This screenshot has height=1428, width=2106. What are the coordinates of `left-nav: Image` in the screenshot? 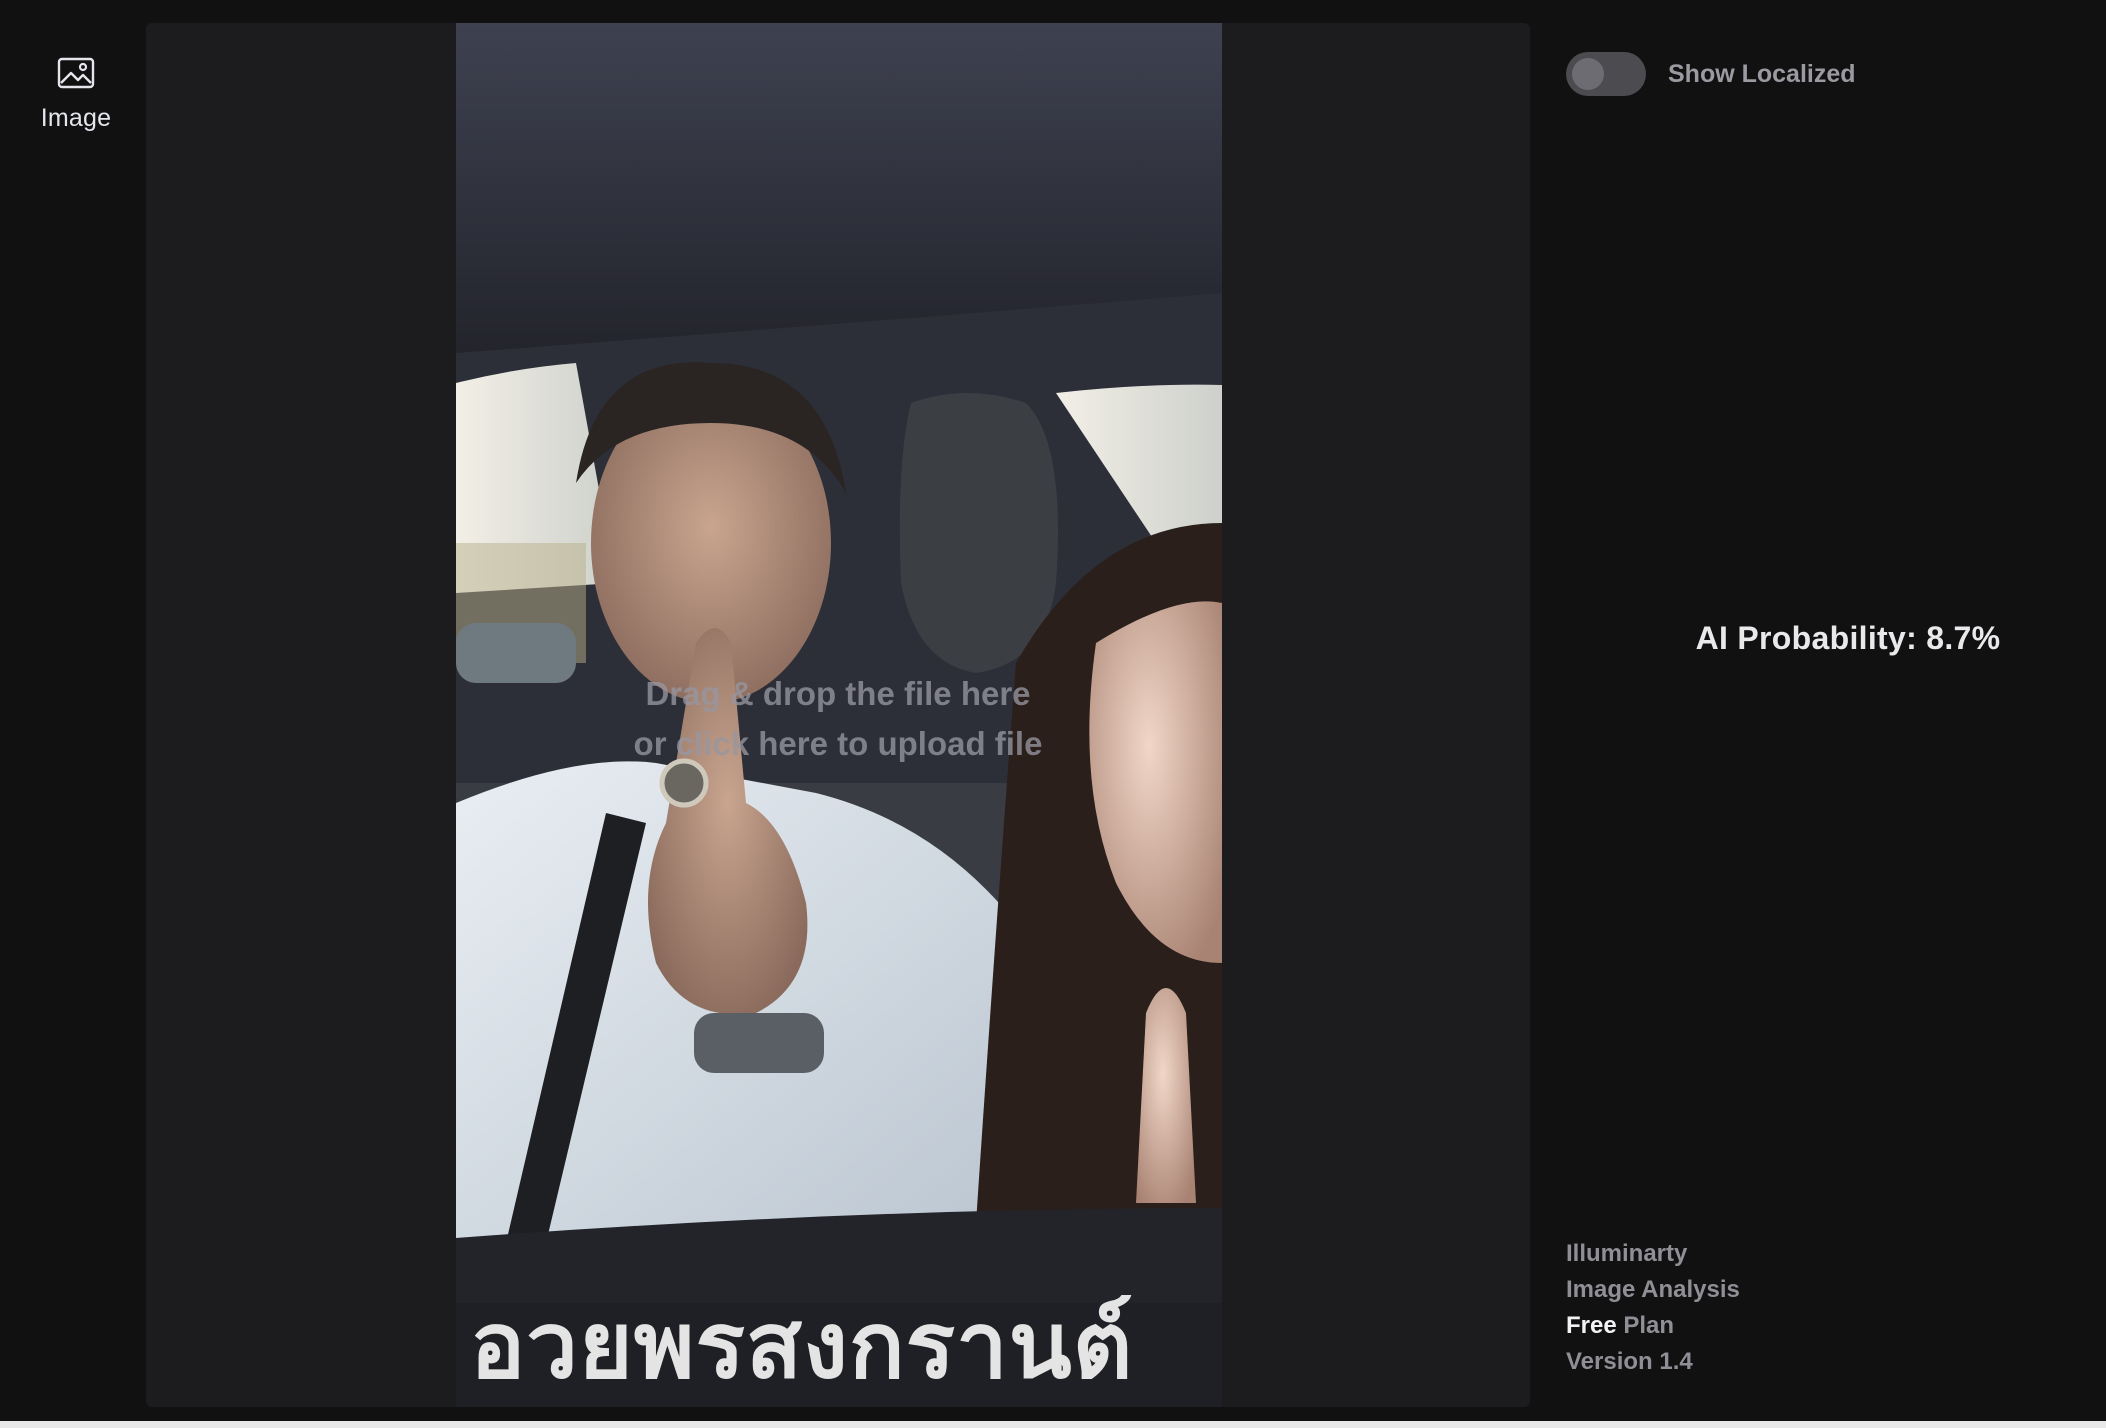 It's located at (73, 714).